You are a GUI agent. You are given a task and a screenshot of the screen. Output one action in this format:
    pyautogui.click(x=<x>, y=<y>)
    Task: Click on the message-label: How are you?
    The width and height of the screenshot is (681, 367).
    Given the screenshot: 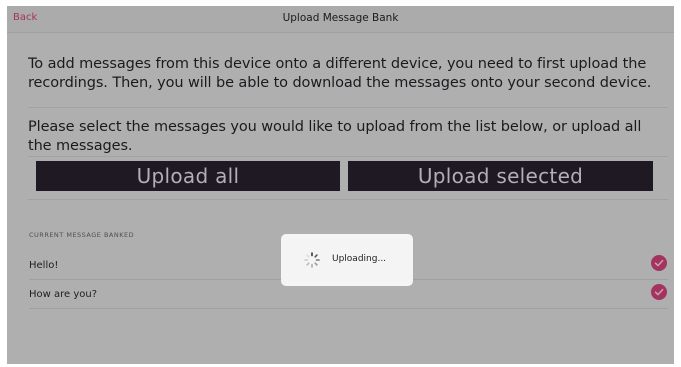 What is the action you would take?
    pyautogui.click(x=63, y=294)
    